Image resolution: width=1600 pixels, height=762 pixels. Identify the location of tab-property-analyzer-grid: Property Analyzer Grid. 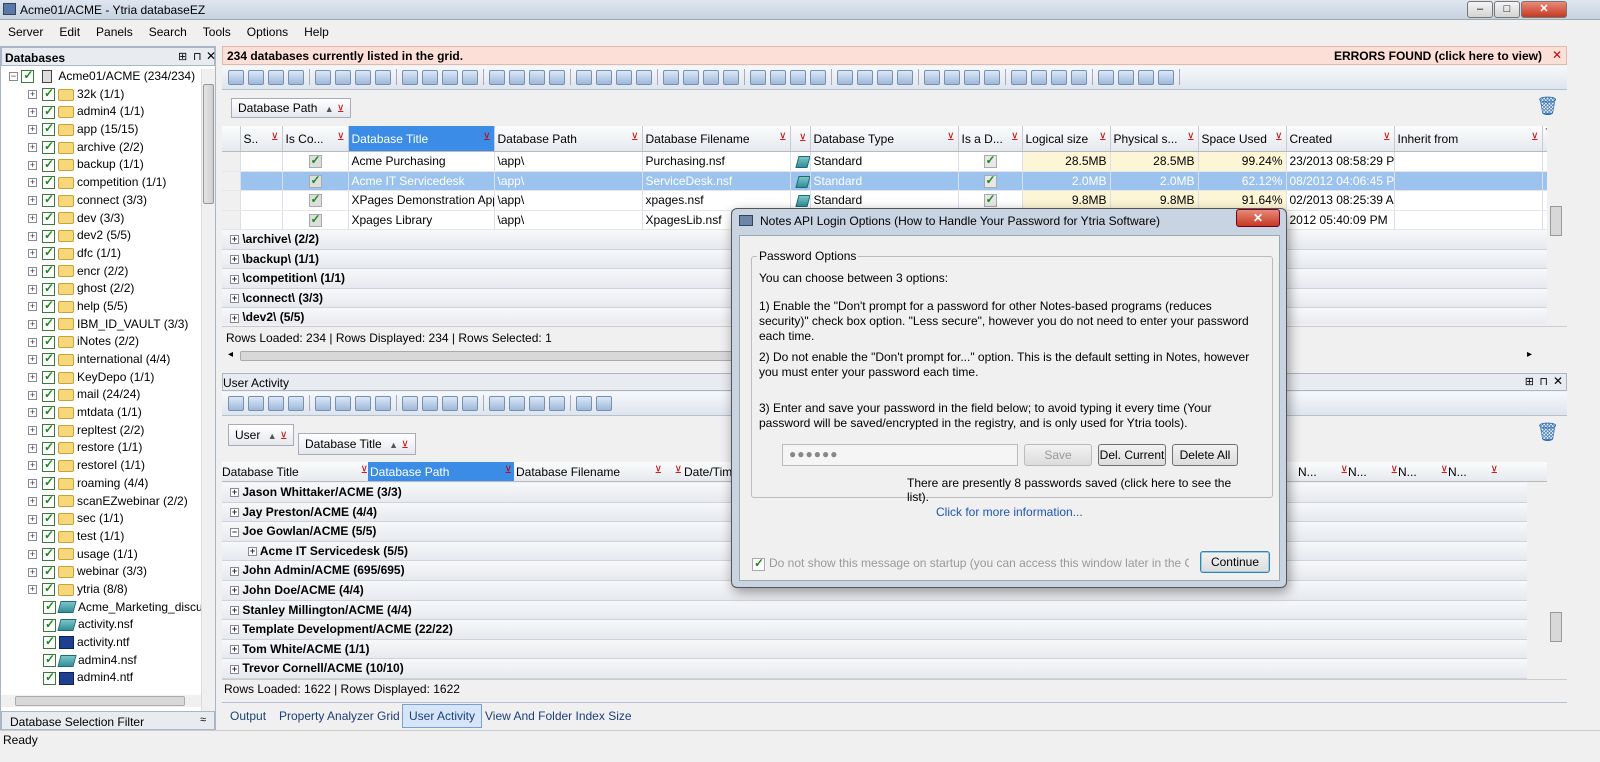
(339, 716).